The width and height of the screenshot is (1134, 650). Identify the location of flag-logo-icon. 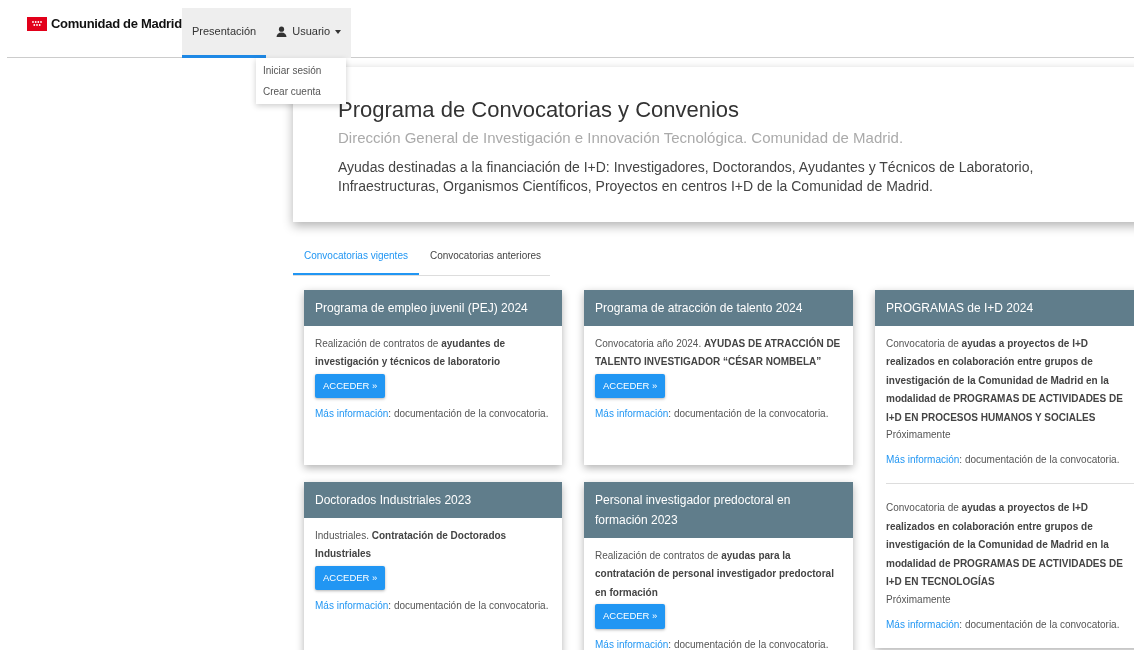
(37, 23).